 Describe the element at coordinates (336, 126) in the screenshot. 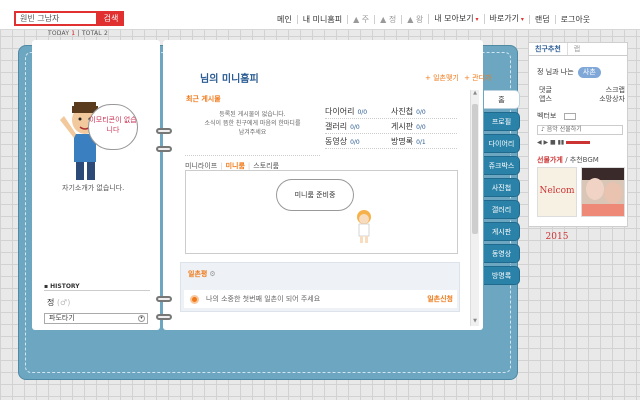

I see `stat-label: 갤러리` at that location.